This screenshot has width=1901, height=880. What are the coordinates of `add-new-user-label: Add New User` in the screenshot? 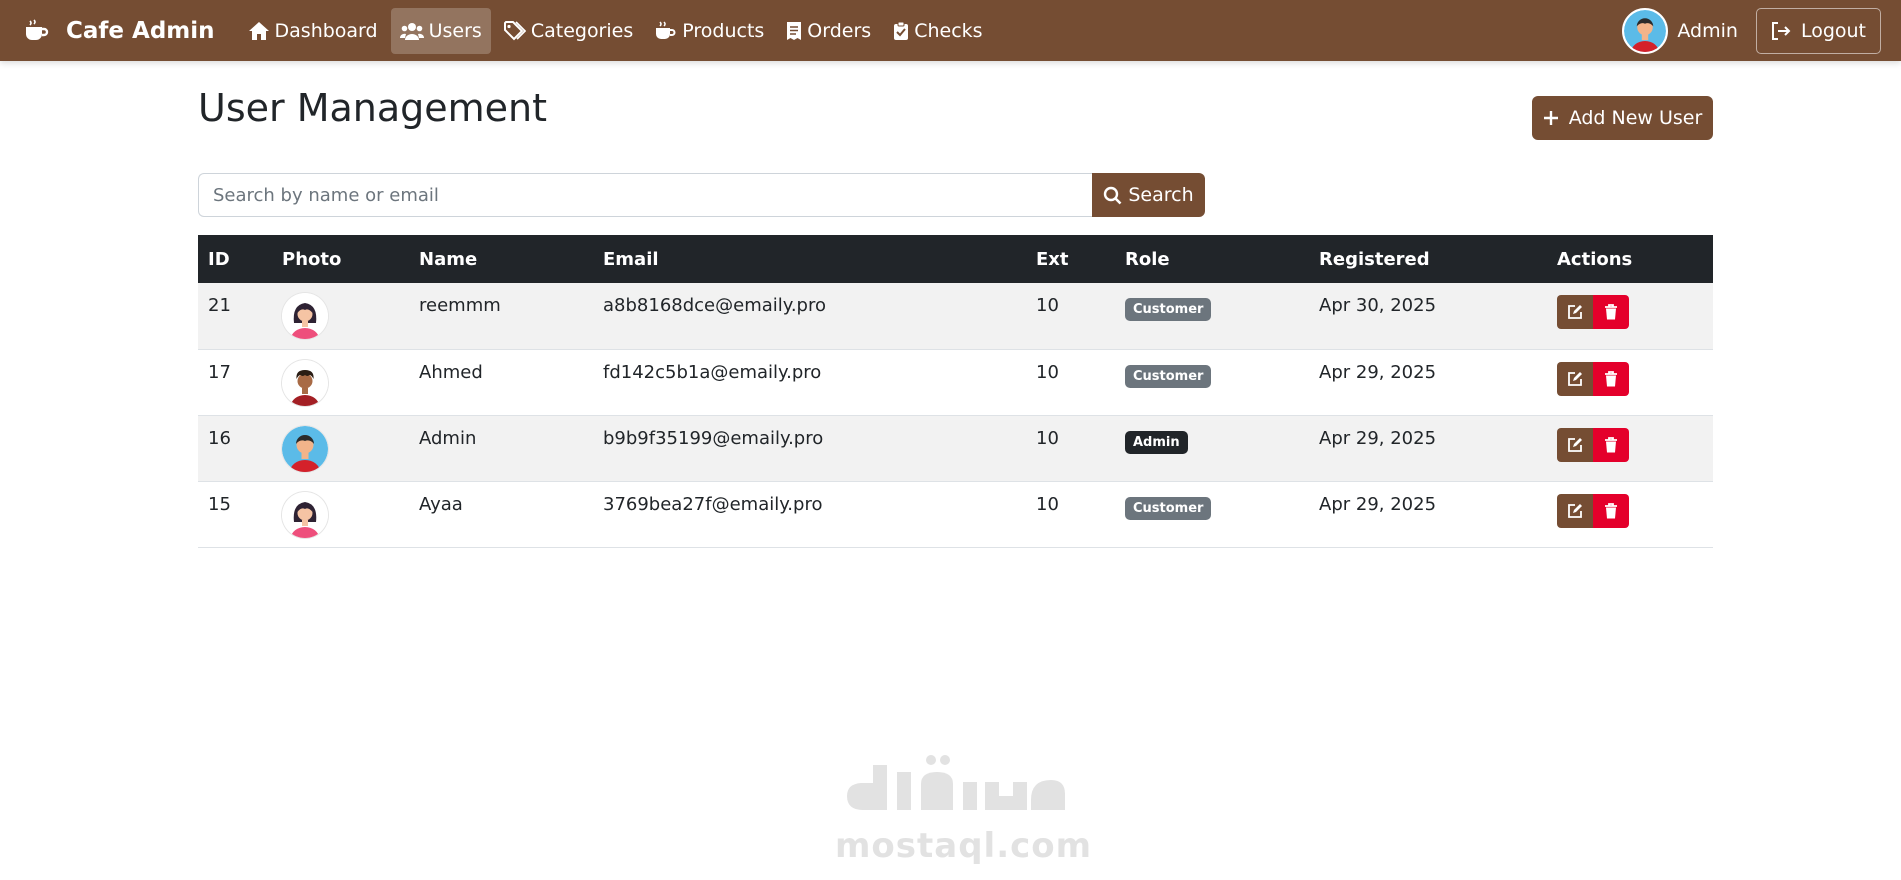 It's located at (1635, 118).